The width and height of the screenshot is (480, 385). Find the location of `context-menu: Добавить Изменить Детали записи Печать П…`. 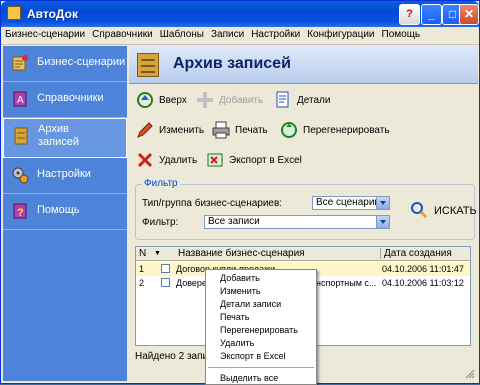

context-menu: Добавить Изменить Детали записи Печать П… is located at coordinates (261, 327).